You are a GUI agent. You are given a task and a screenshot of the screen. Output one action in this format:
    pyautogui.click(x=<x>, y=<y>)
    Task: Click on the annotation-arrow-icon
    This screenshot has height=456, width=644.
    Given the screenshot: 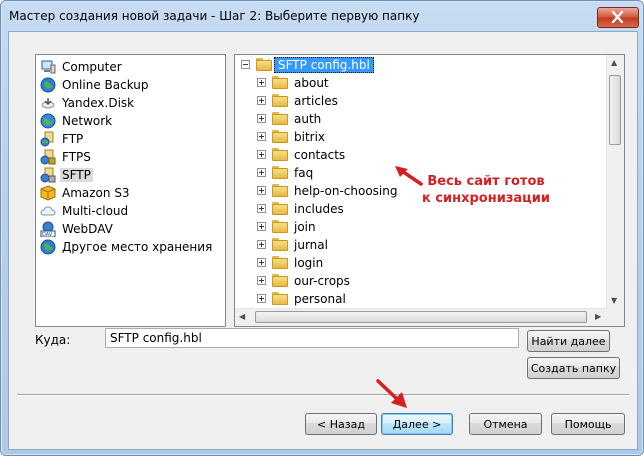 What is the action you would take?
    pyautogui.click(x=409, y=176)
    